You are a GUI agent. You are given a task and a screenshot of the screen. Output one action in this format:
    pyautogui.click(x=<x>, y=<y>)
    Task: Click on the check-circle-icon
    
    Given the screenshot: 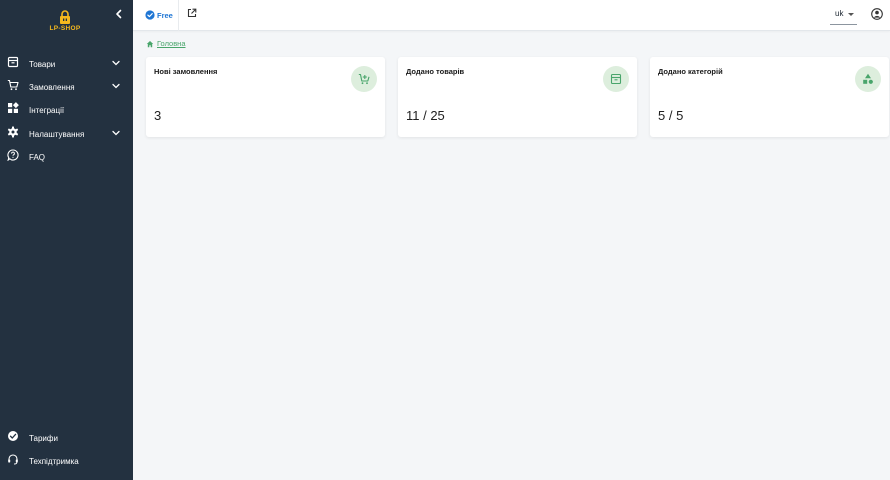 What is the action you would take?
    pyautogui.click(x=13, y=436)
    